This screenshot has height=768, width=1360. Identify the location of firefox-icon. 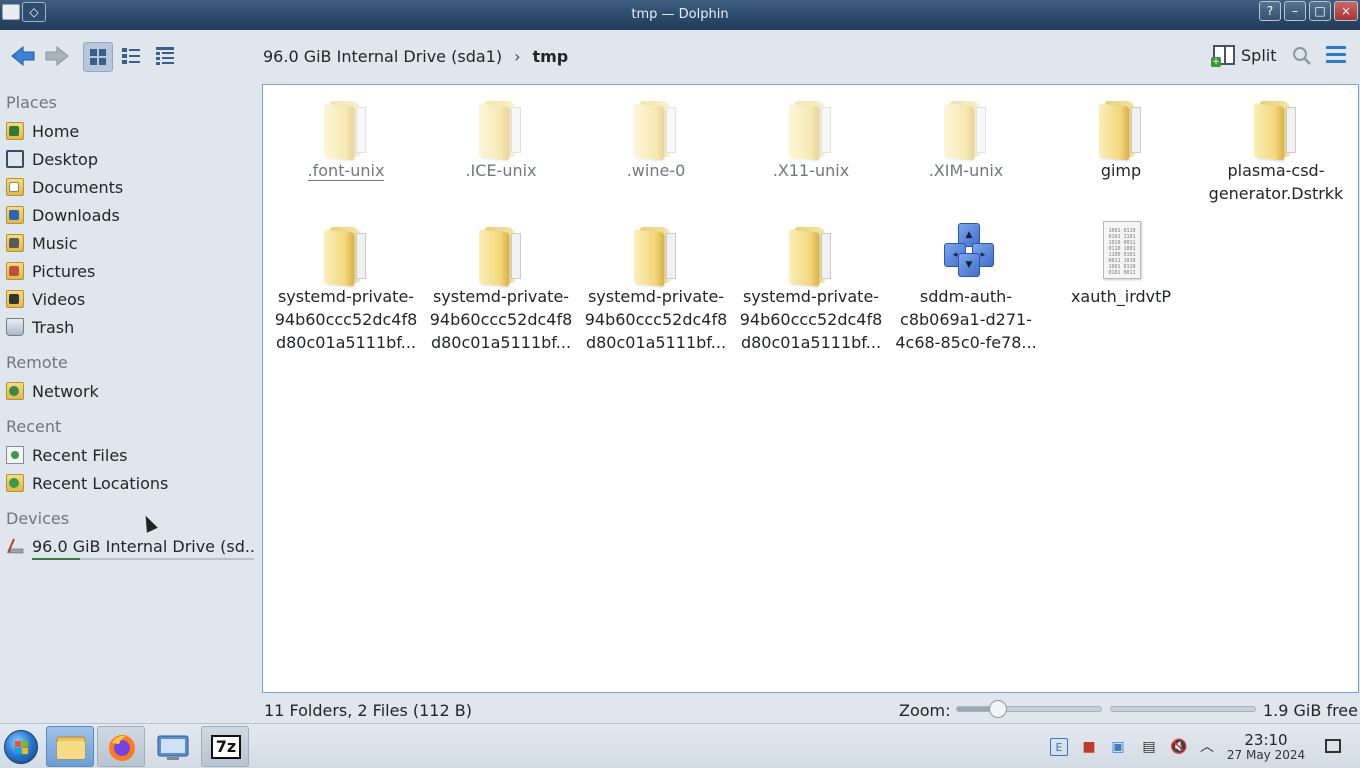
(122, 748).